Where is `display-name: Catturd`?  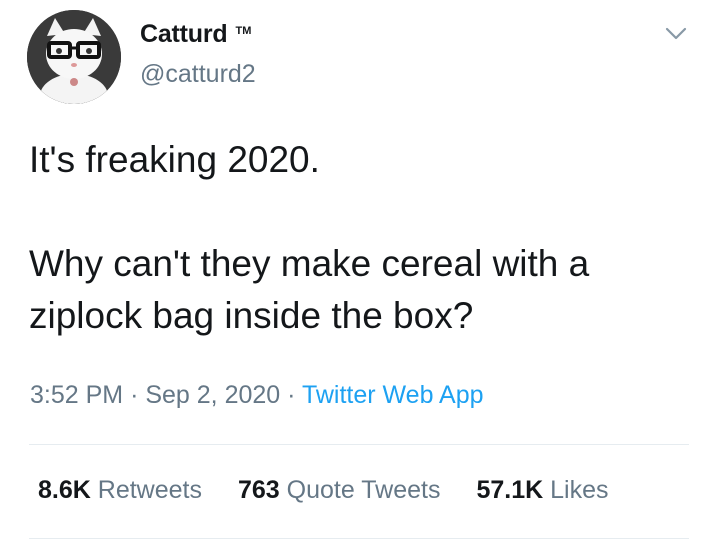
display-name: Catturd is located at coordinates (184, 34).